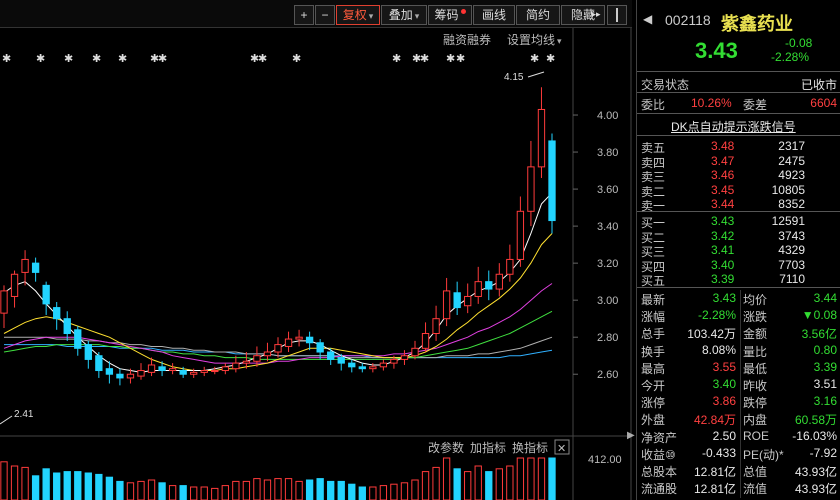 The width and height of the screenshot is (840, 500). What do you see at coordinates (791, 146) in the screenshot?
I see `ask-volume: 2317` at bounding box center [791, 146].